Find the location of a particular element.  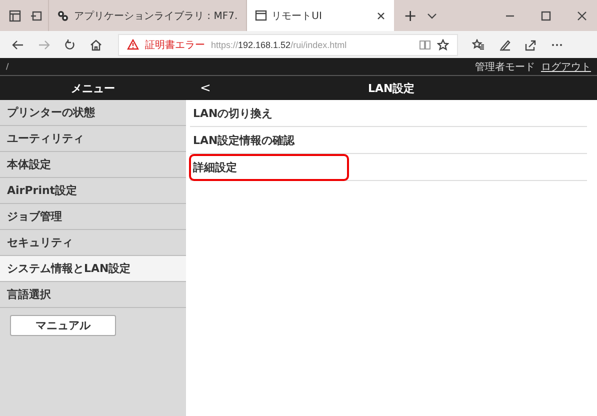

refresh-icon is located at coordinates (70, 44).